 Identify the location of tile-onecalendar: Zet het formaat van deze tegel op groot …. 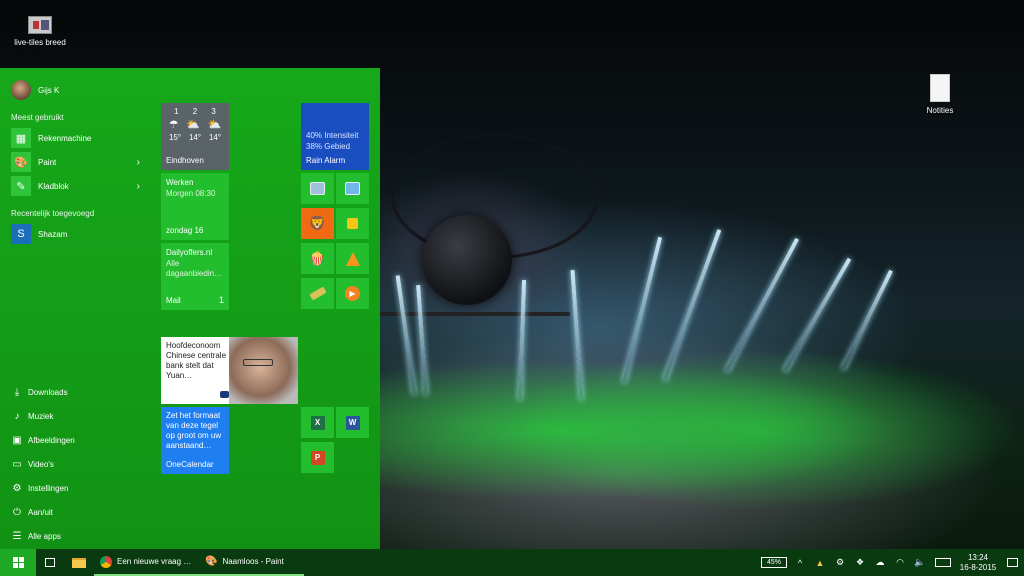
(195, 440).